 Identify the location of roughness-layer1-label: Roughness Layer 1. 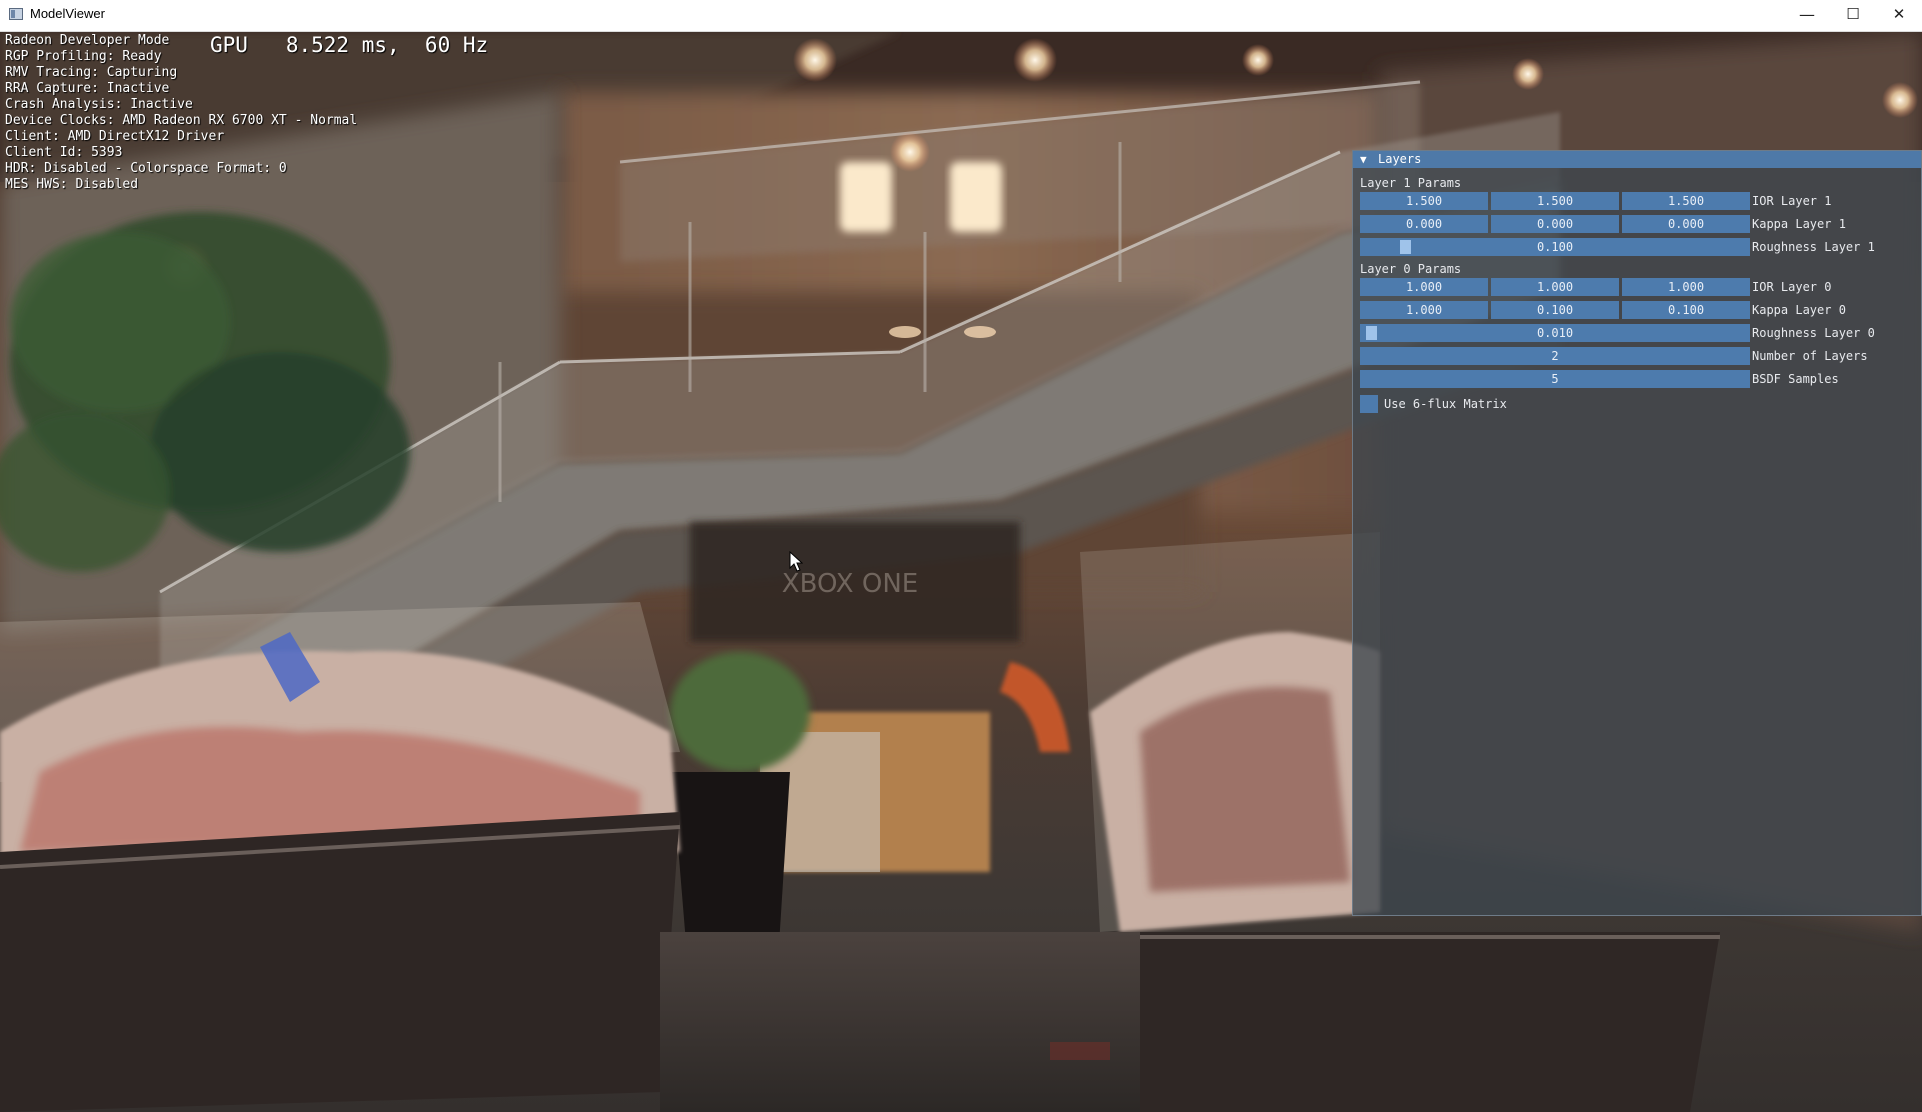
(1813, 247).